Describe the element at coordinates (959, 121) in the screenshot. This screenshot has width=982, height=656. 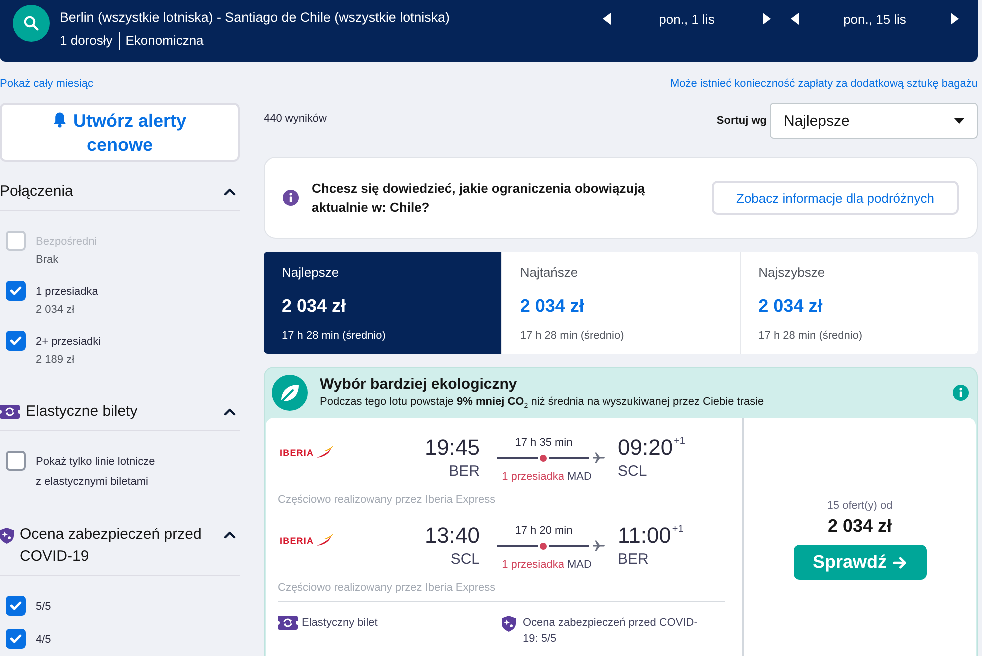
I see `caret-down-icon` at that location.